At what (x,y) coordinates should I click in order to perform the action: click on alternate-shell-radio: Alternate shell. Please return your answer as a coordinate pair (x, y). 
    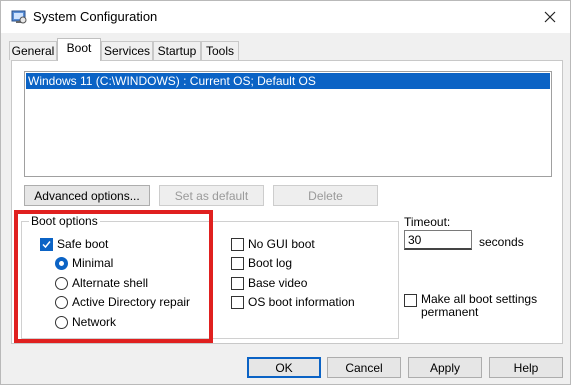
    Looking at the image, I should click on (101, 283).